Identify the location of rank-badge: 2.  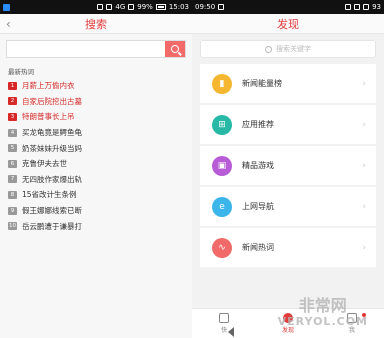
(12, 101).